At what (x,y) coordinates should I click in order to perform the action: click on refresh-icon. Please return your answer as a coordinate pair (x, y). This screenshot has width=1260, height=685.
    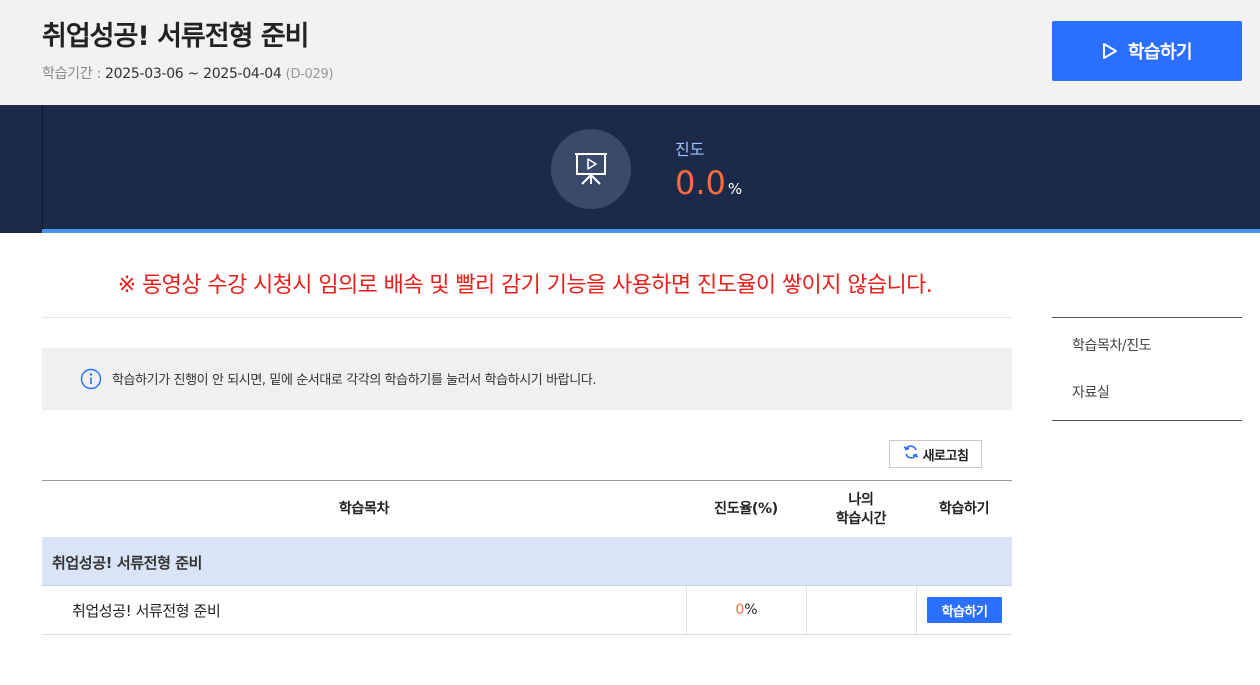
    Looking at the image, I should click on (911, 454).